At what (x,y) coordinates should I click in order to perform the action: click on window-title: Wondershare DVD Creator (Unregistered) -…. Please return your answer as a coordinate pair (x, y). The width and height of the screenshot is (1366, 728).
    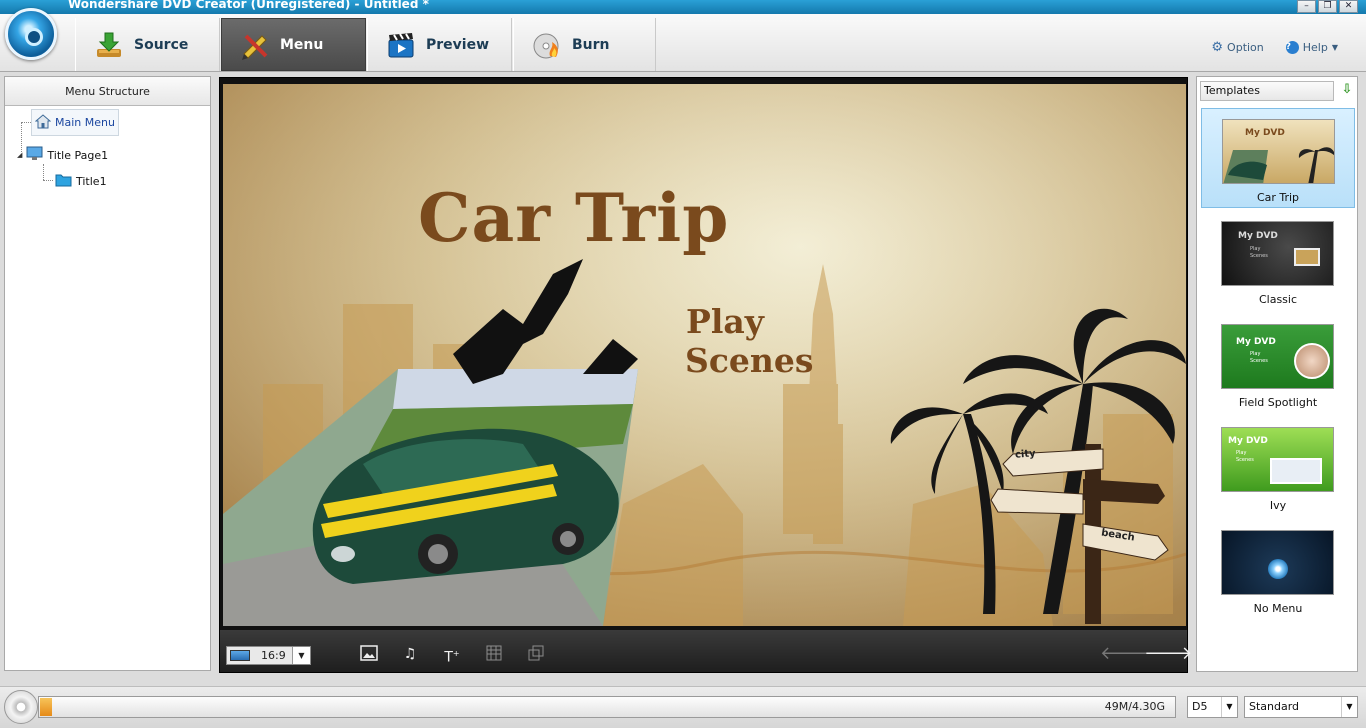
    Looking at the image, I should click on (248, 5).